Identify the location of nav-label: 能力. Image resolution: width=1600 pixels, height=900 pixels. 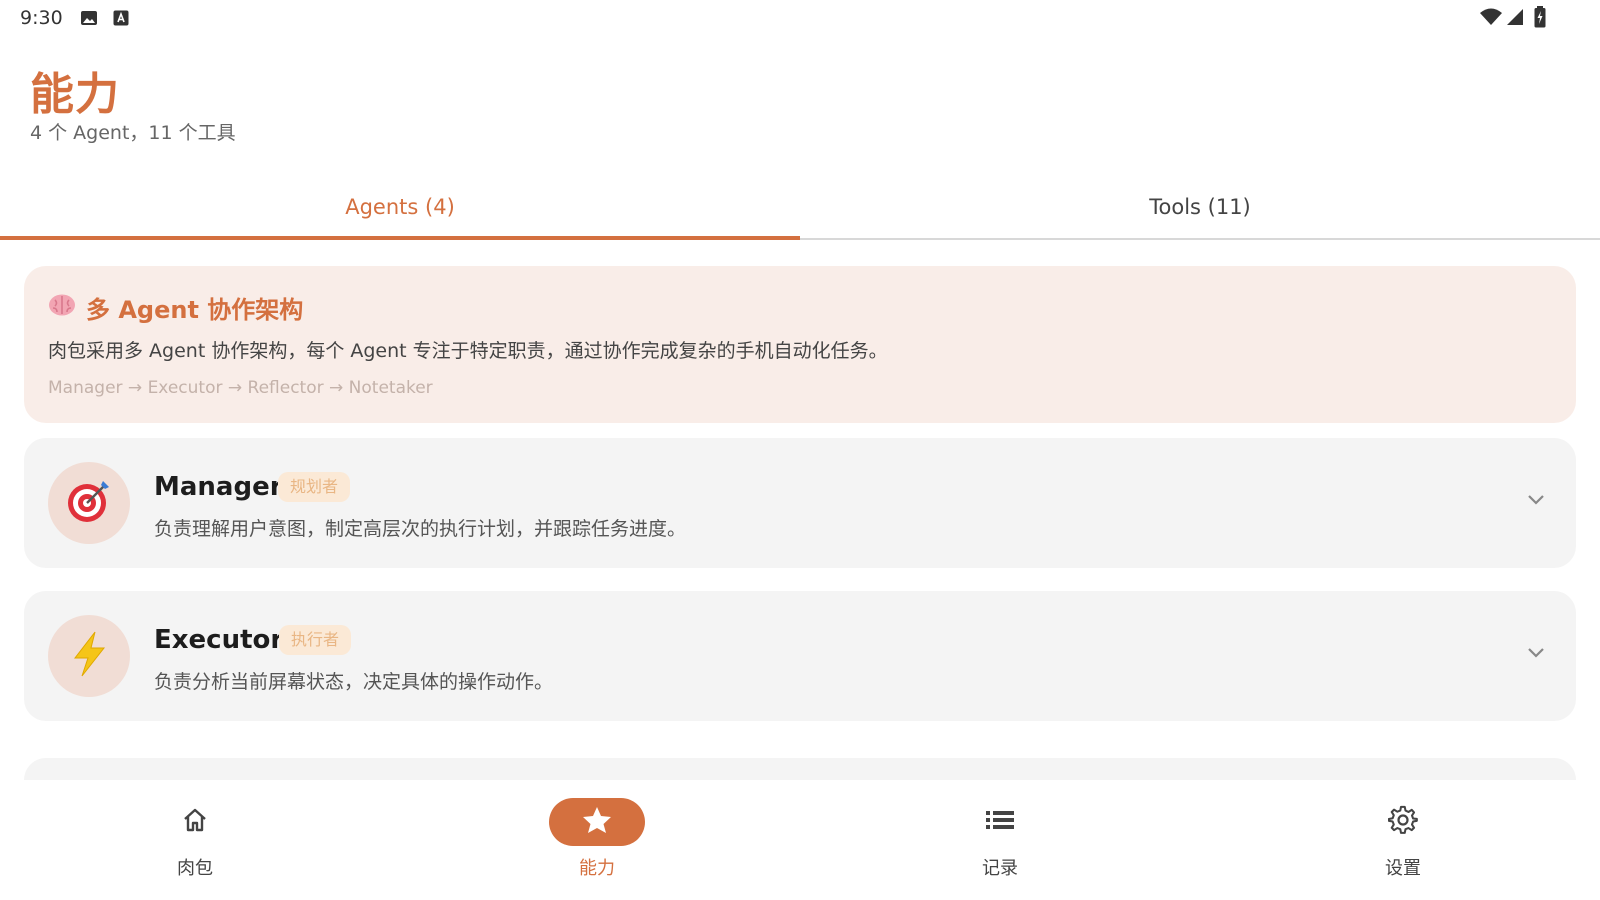
(597, 868).